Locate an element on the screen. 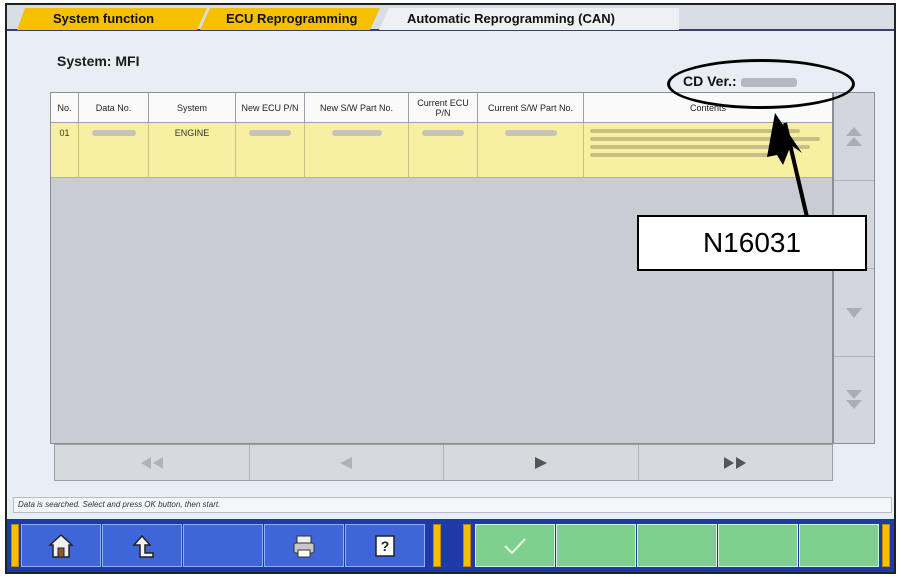 This screenshot has width=901, height=577. checkmark-icon is located at coordinates (515, 545).